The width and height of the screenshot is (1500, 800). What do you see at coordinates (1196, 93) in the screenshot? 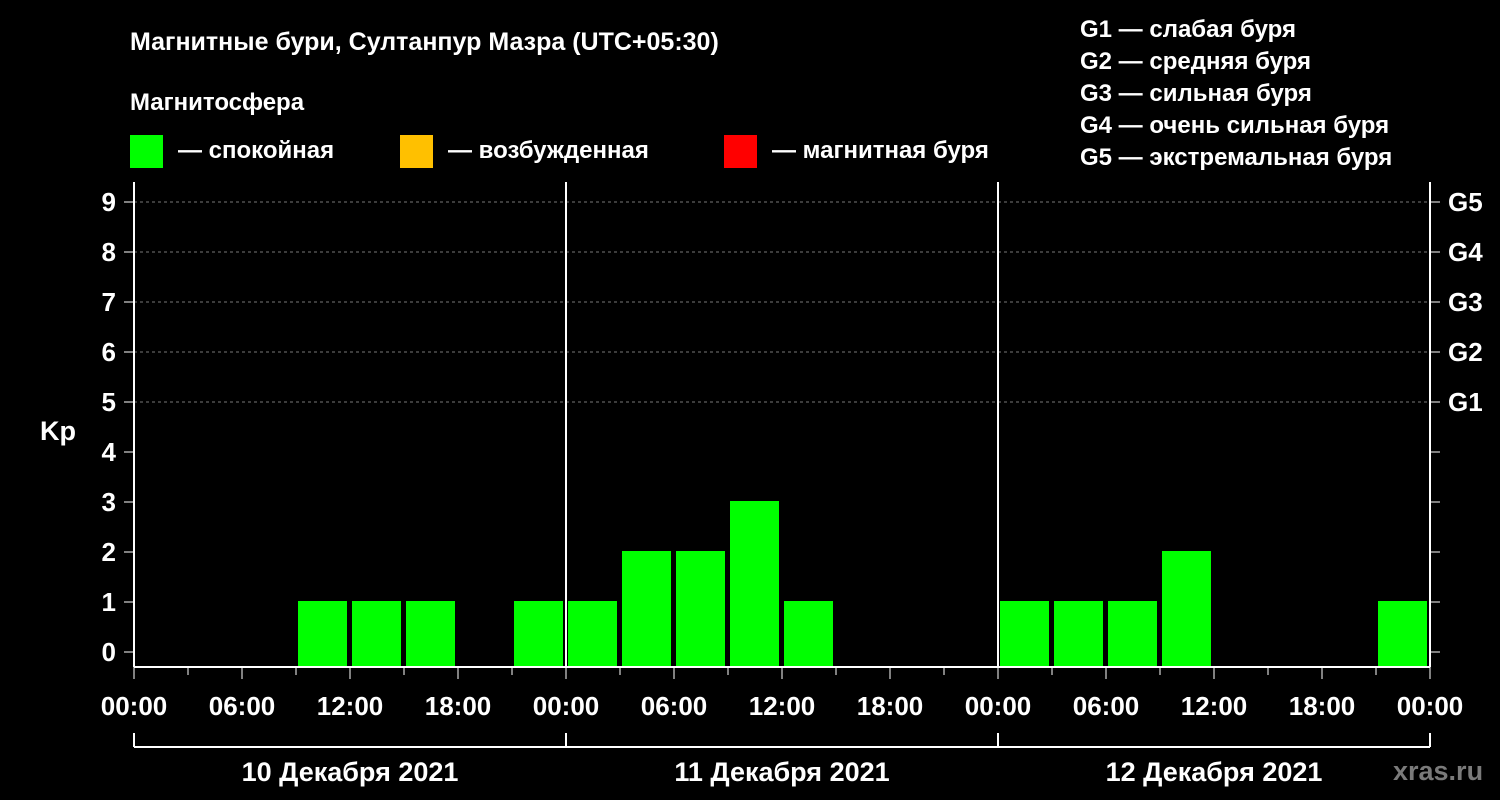
I see `g-scale-g3: G3 — сильная буря` at bounding box center [1196, 93].